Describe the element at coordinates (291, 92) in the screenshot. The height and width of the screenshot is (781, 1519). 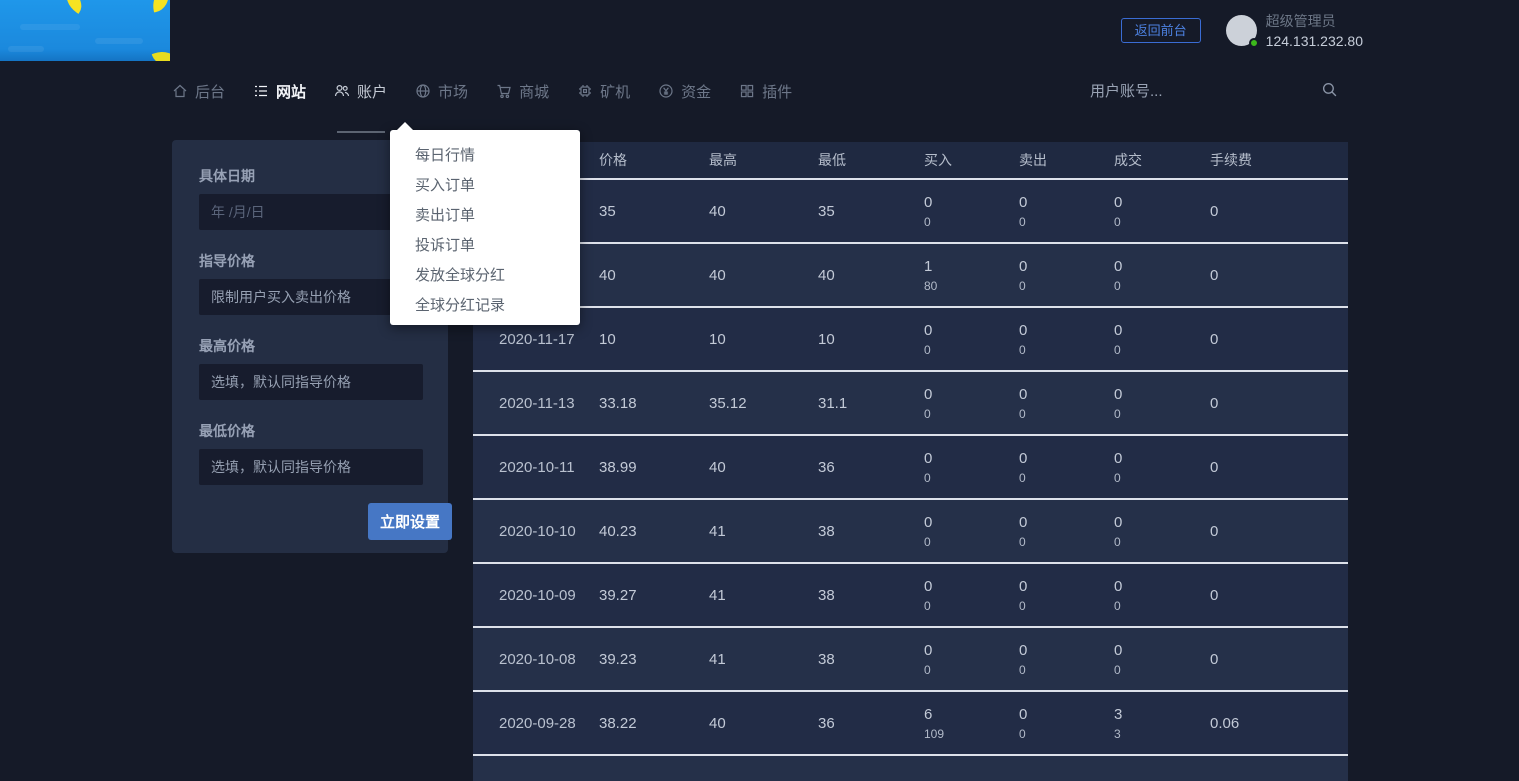
I see `nav-item-label: 网站` at that location.